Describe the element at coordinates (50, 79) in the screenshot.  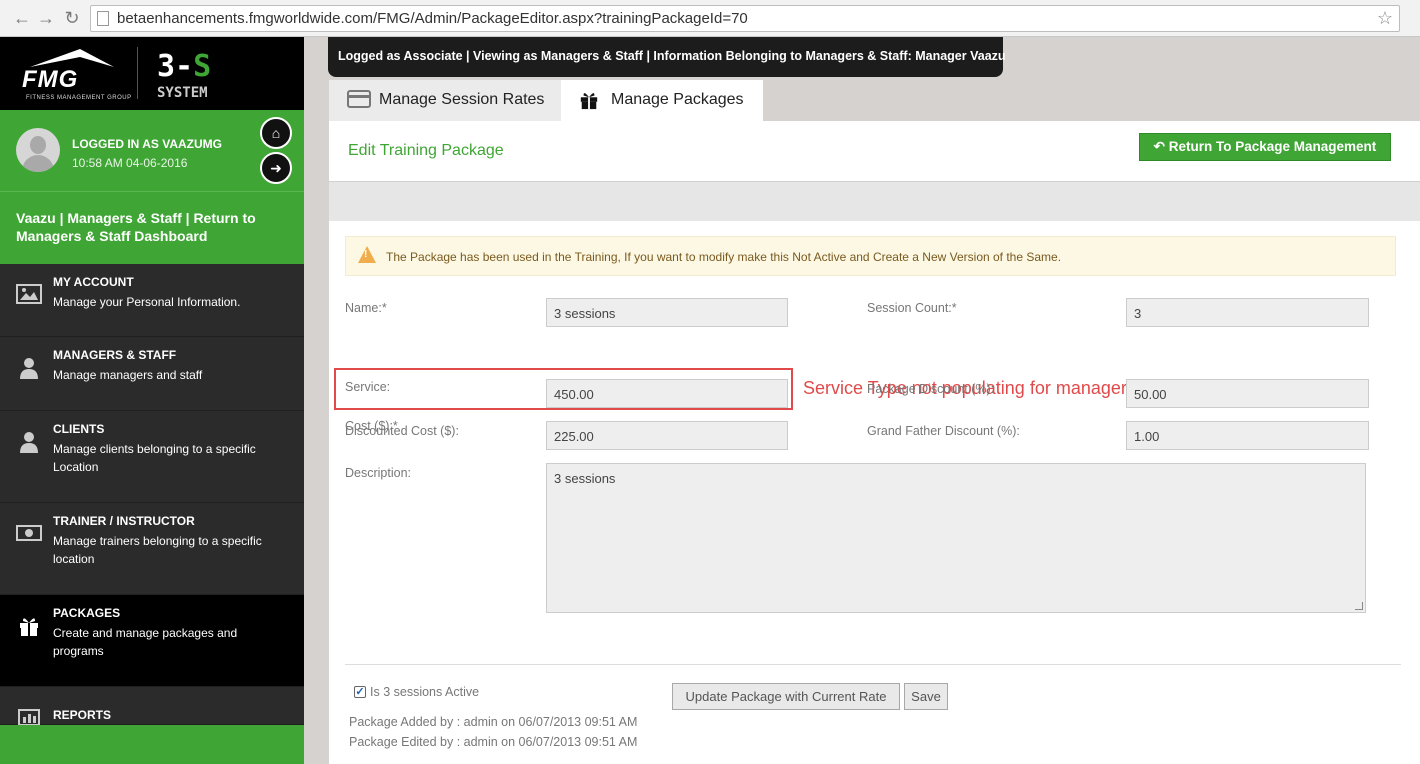
I see `fmg-logo-text: FMG` at that location.